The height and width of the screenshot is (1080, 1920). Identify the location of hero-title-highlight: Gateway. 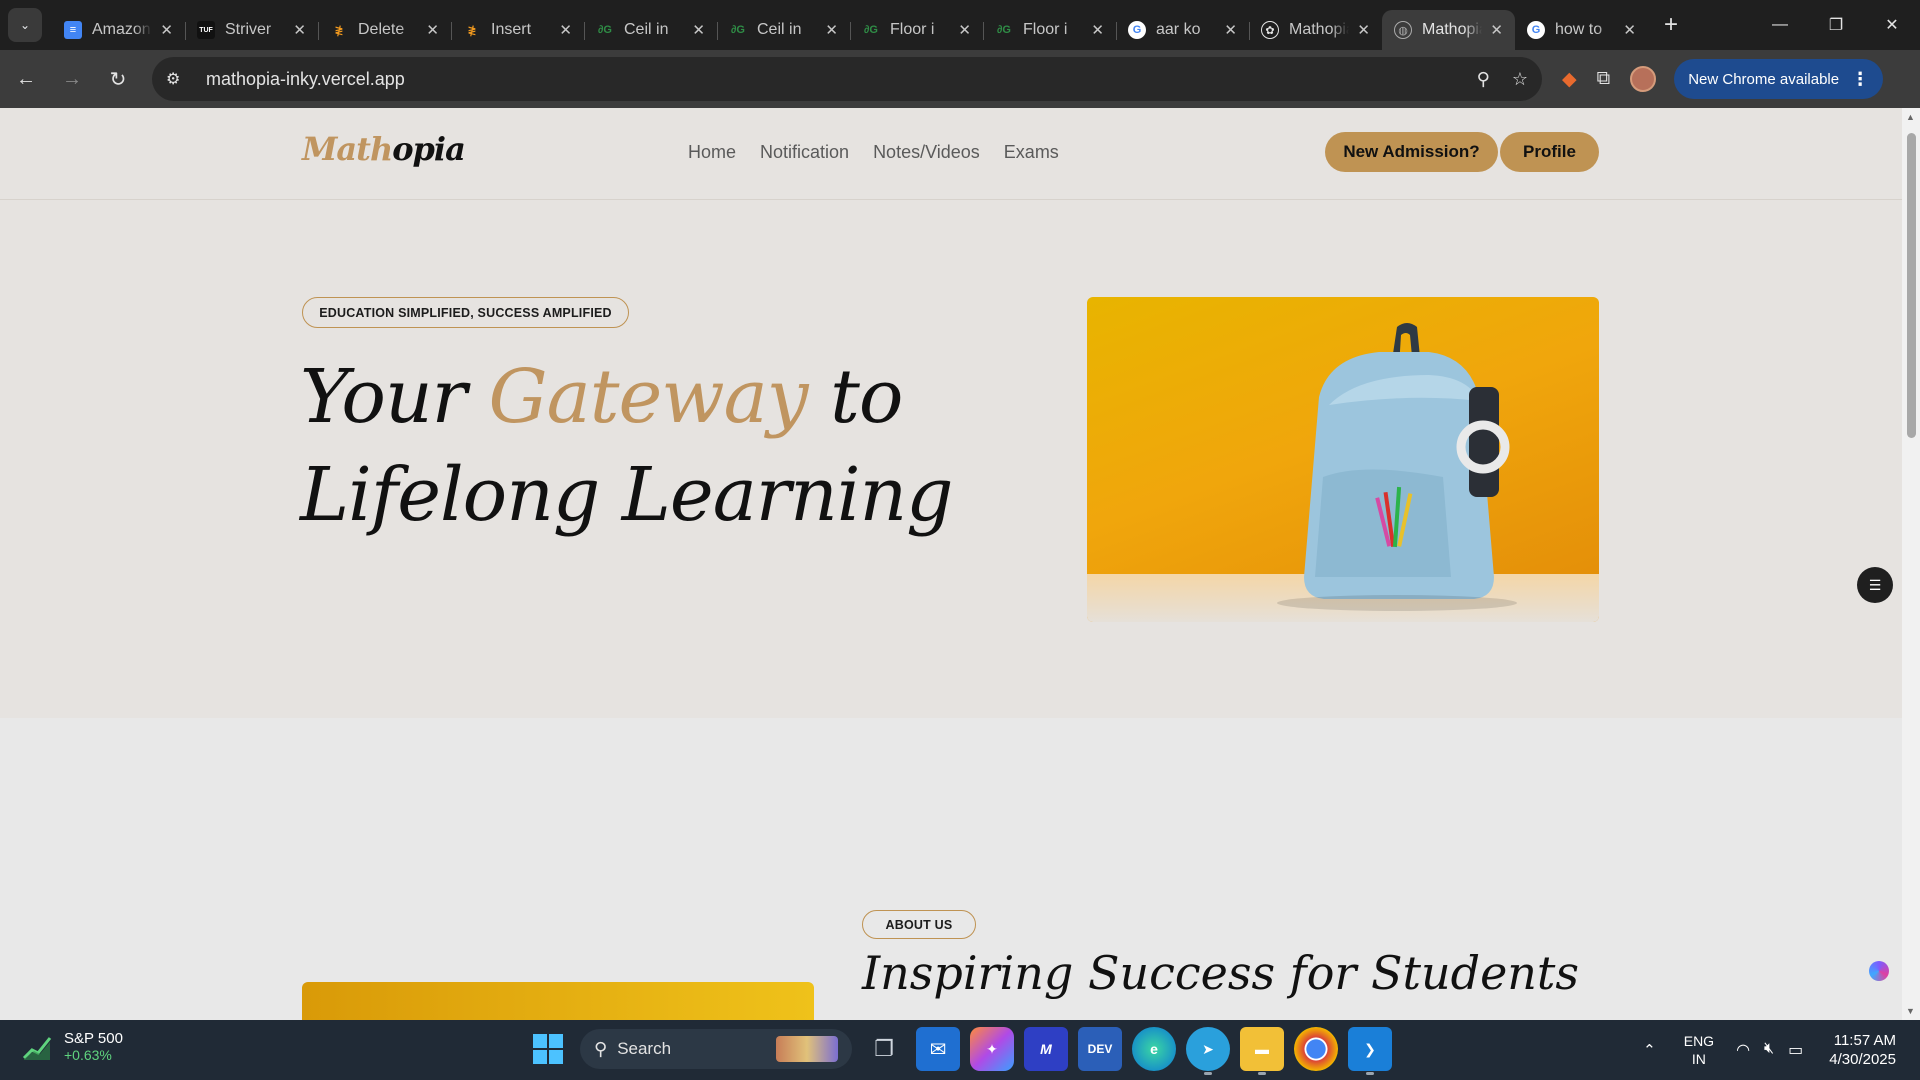
(648, 397).